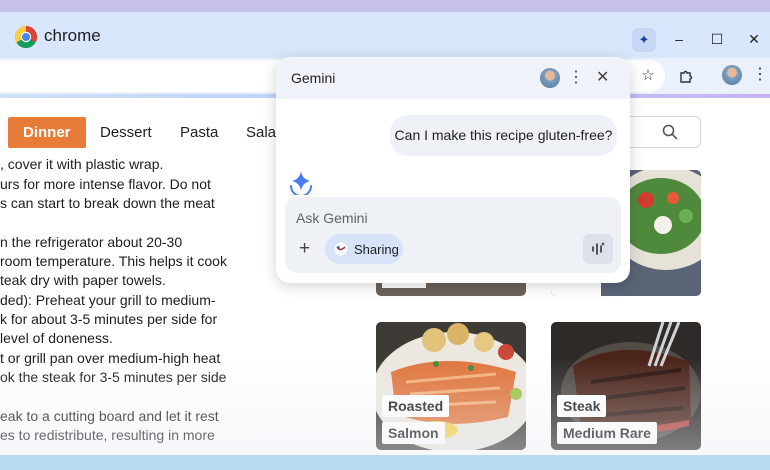 The height and width of the screenshot is (470, 770). What do you see at coordinates (199, 132) in the screenshot?
I see `tab-pasta: Pasta` at bounding box center [199, 132].